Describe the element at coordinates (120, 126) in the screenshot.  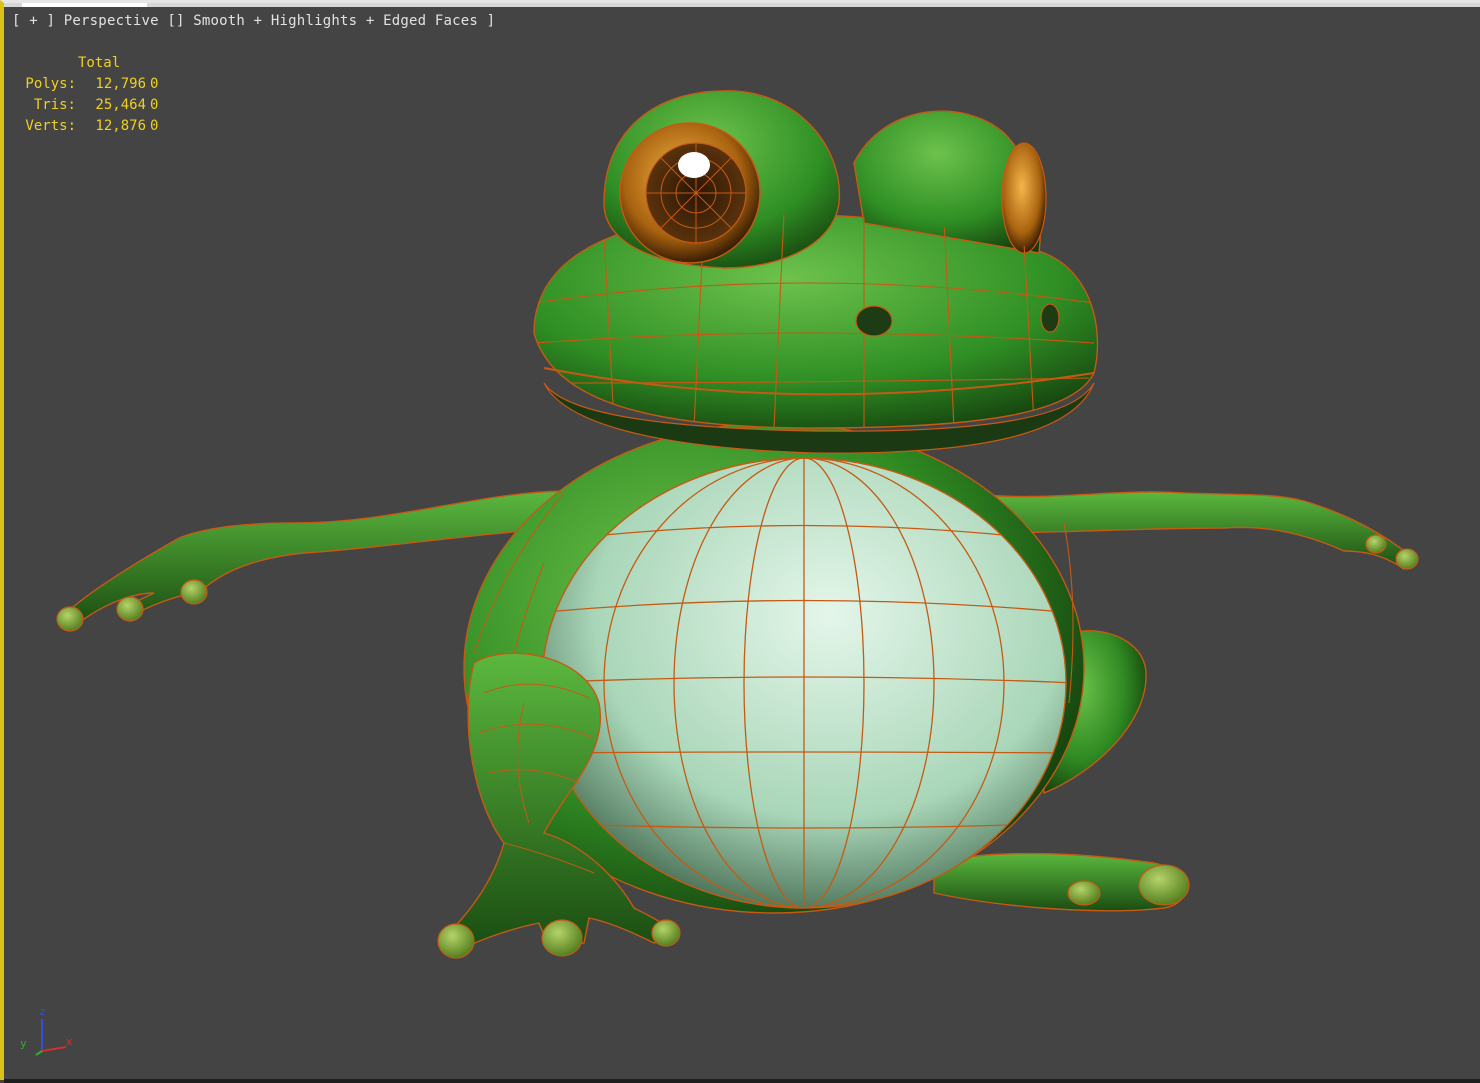
I see `stats-total: 12,876` at that location.